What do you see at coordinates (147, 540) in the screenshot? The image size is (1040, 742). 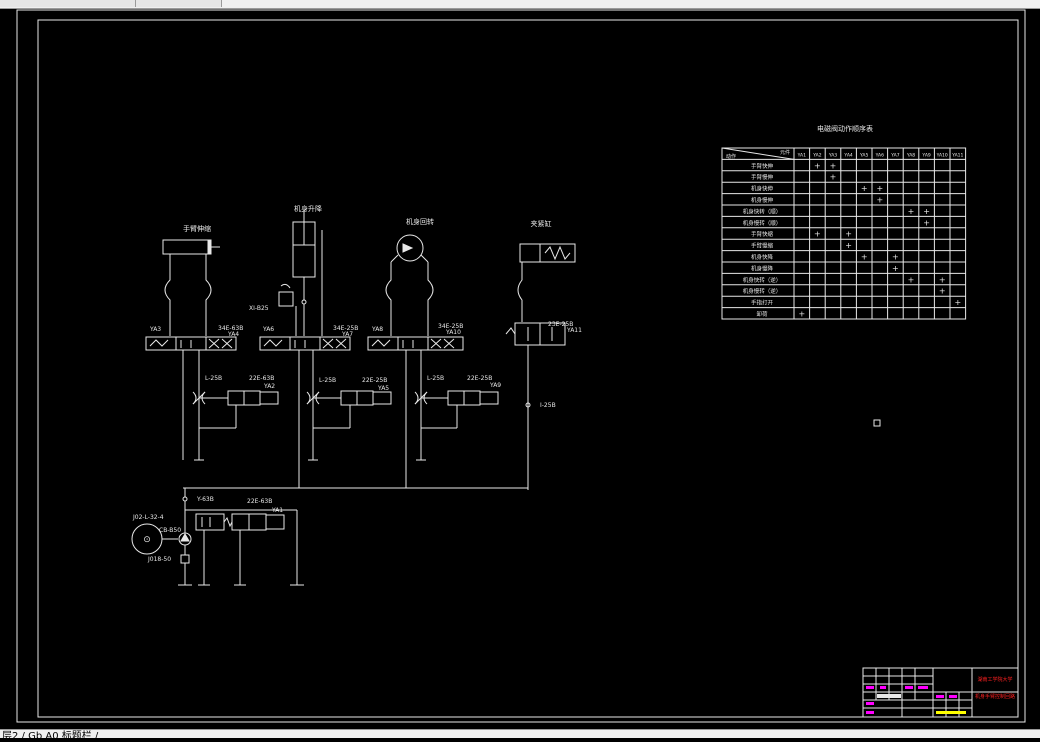 I see `motor-symbol: ⊙` at bounding box center [147, 540].